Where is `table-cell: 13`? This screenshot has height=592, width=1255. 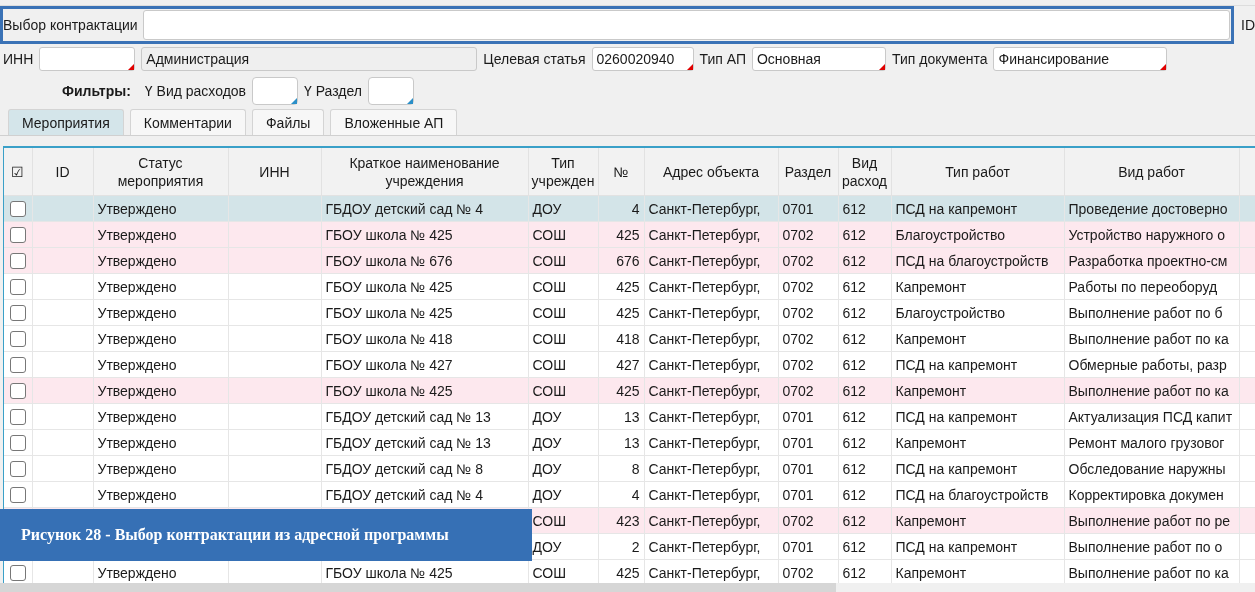 table-cell: 13 is located at coordinates (631, 416).